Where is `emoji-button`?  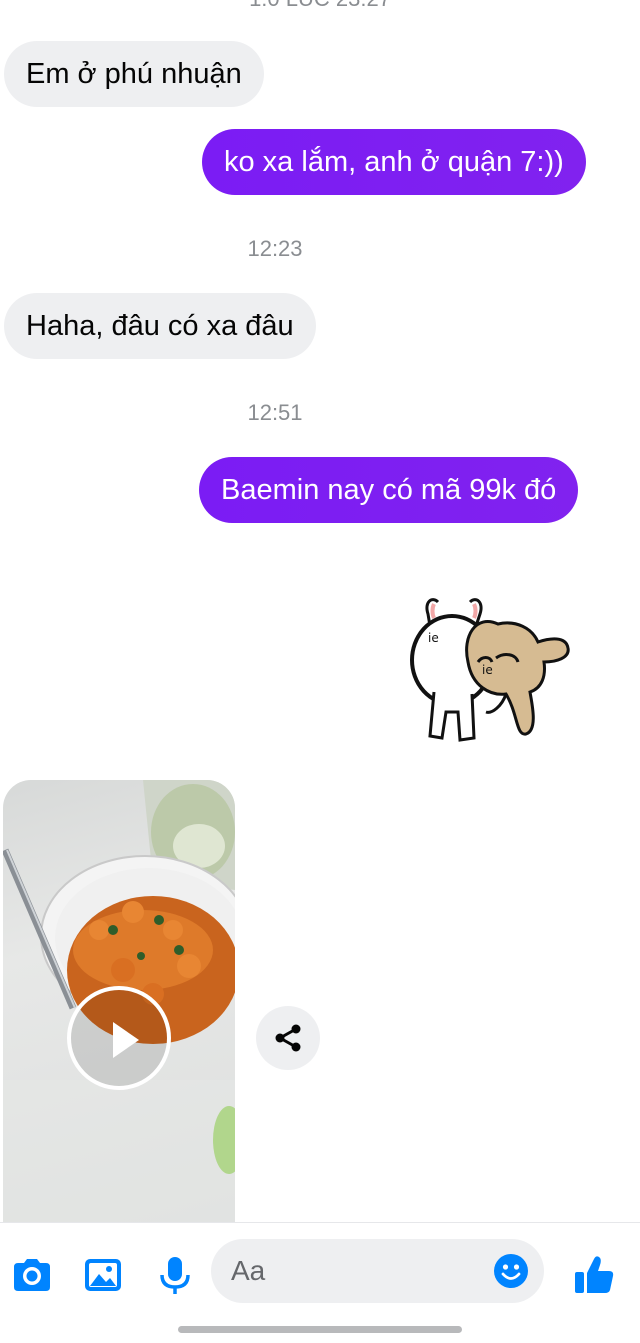
emoji-button is located at coordinates (511, 1271).